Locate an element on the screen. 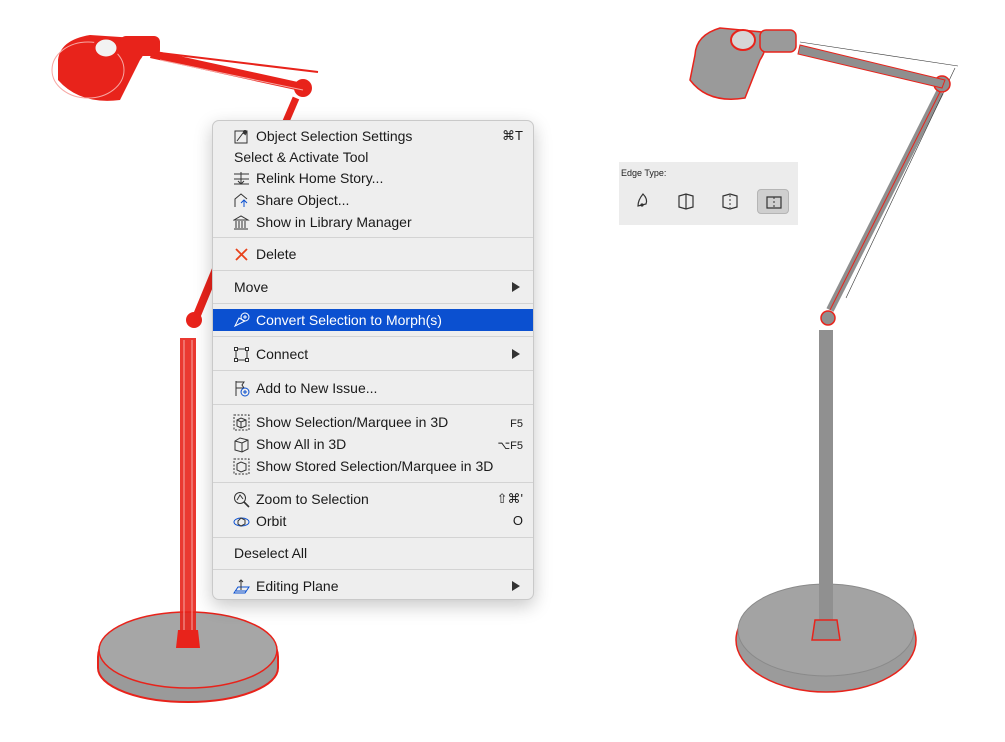 Image resolution: width=1005 pixels, height=742 pixels. smooth-edge-icon is located at coordinates (642, 200).